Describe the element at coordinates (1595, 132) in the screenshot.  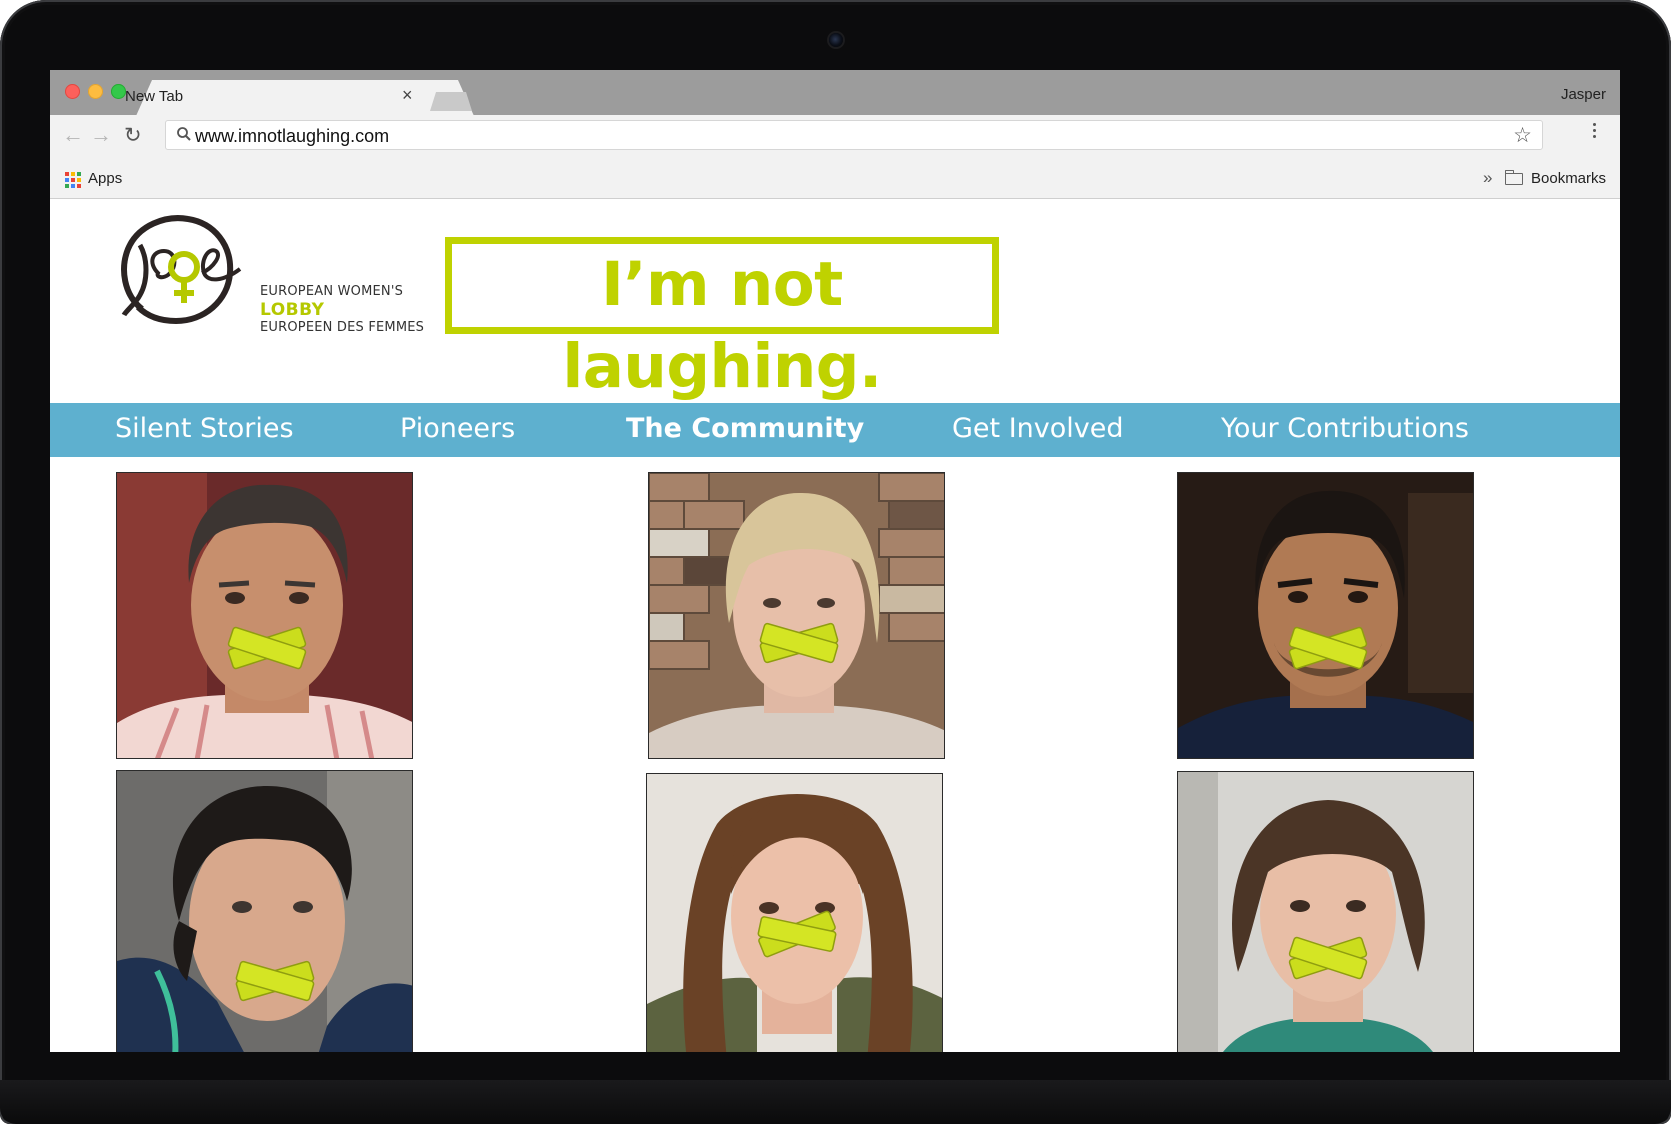
I see `more-menu-icon` at that location.